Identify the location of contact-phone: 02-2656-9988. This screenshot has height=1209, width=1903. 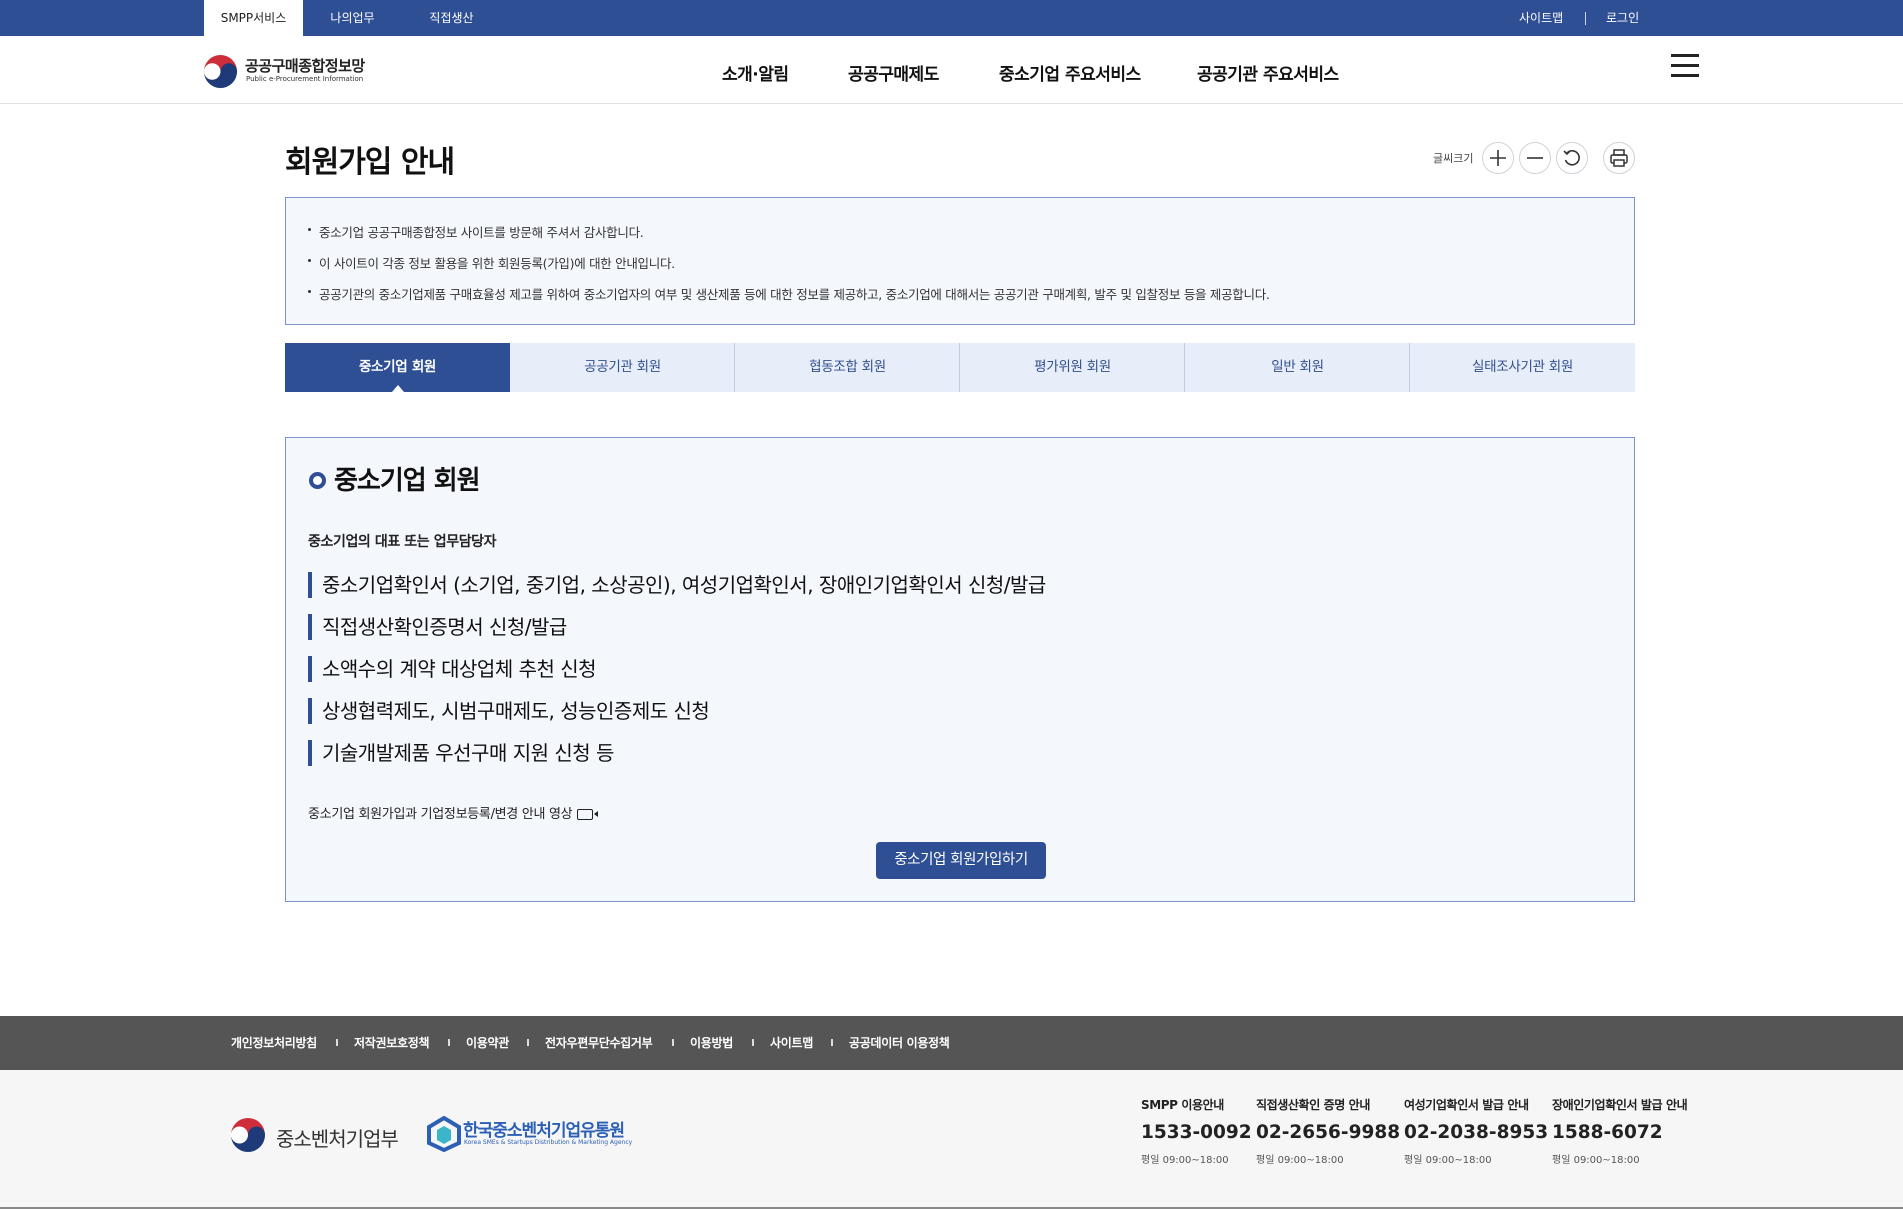
(1328, 1132).